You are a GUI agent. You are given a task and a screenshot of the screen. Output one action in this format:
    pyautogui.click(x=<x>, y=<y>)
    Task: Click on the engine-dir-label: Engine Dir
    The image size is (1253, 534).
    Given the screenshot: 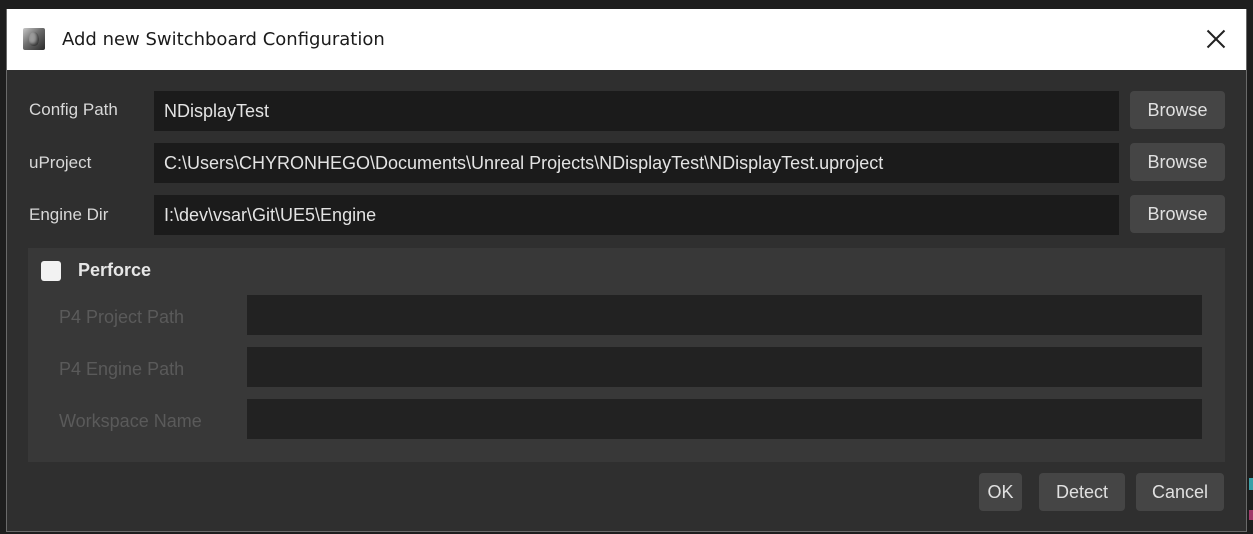 What is the action you would take?
    pyautogui.click(x=69, y=214)
    